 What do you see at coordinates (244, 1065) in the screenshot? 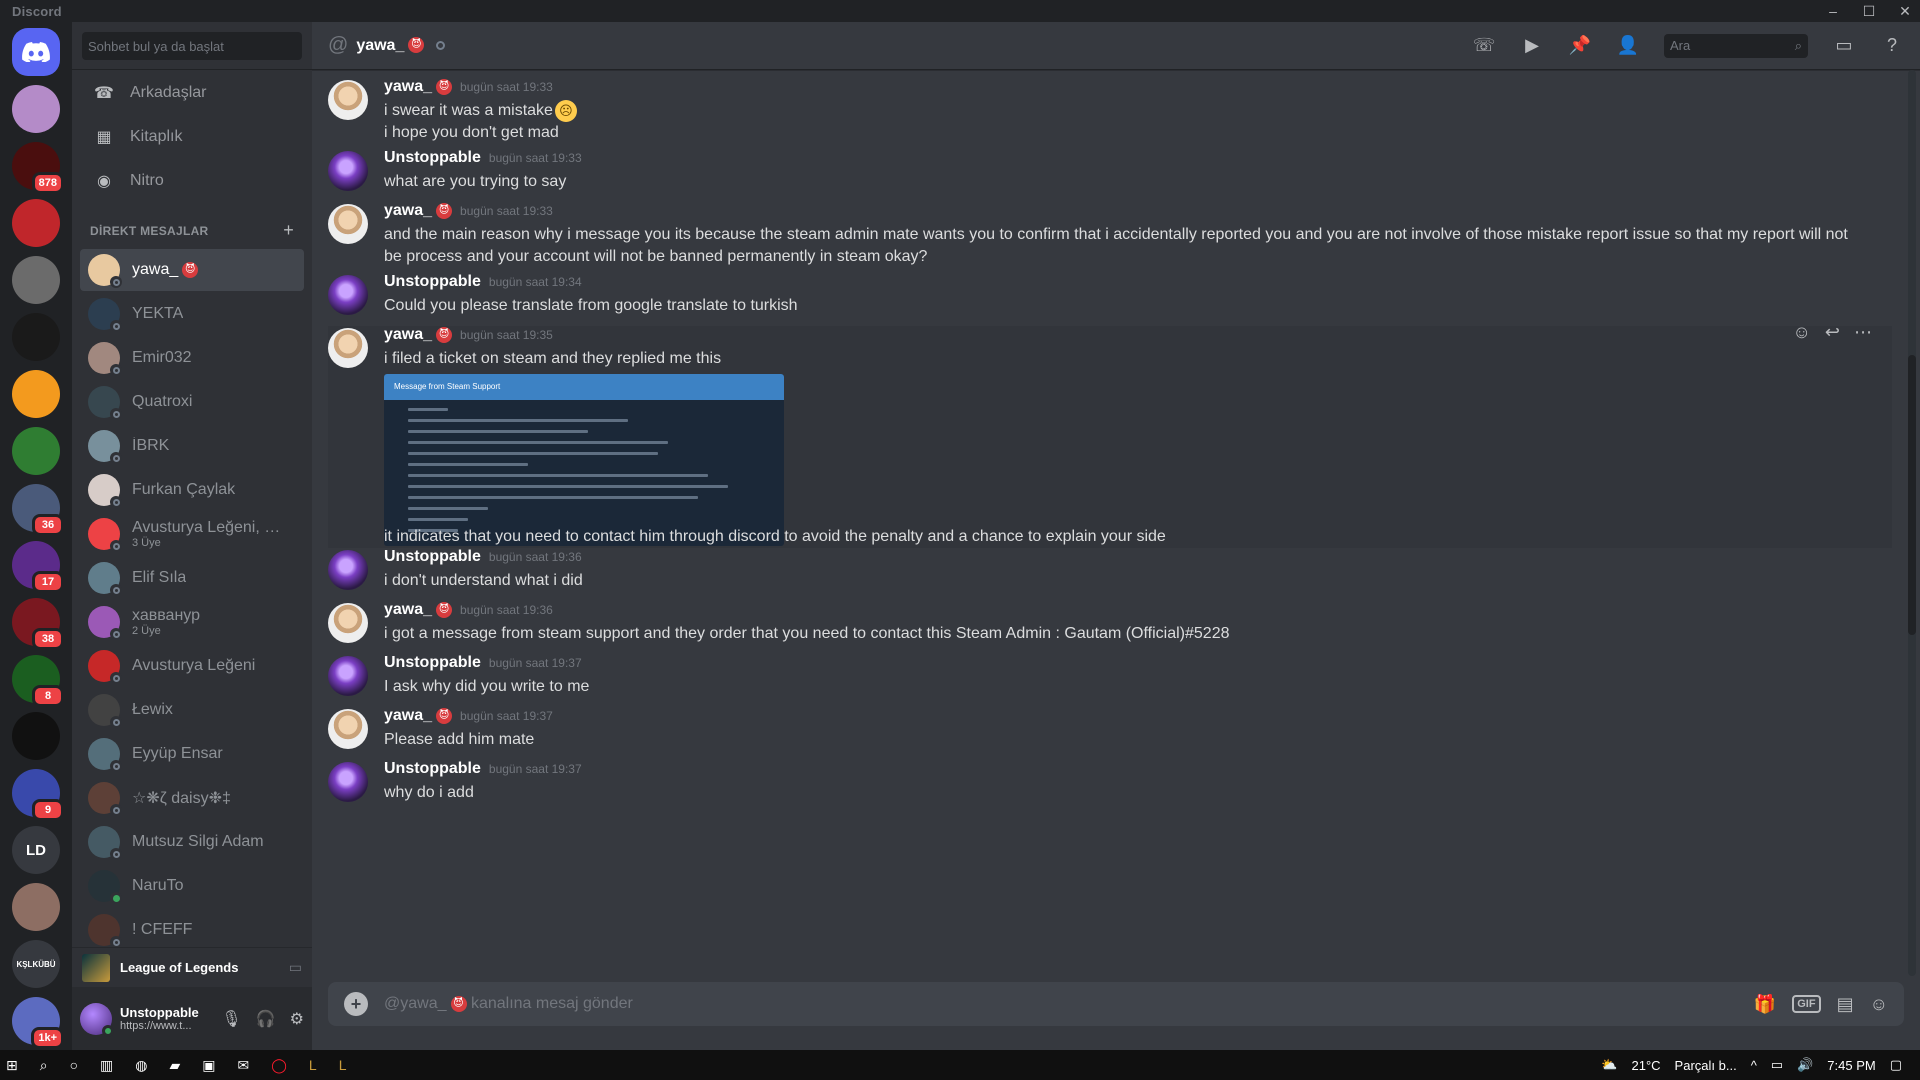
I see `mail-icon: ✉` at bounding box center [244, 1065].